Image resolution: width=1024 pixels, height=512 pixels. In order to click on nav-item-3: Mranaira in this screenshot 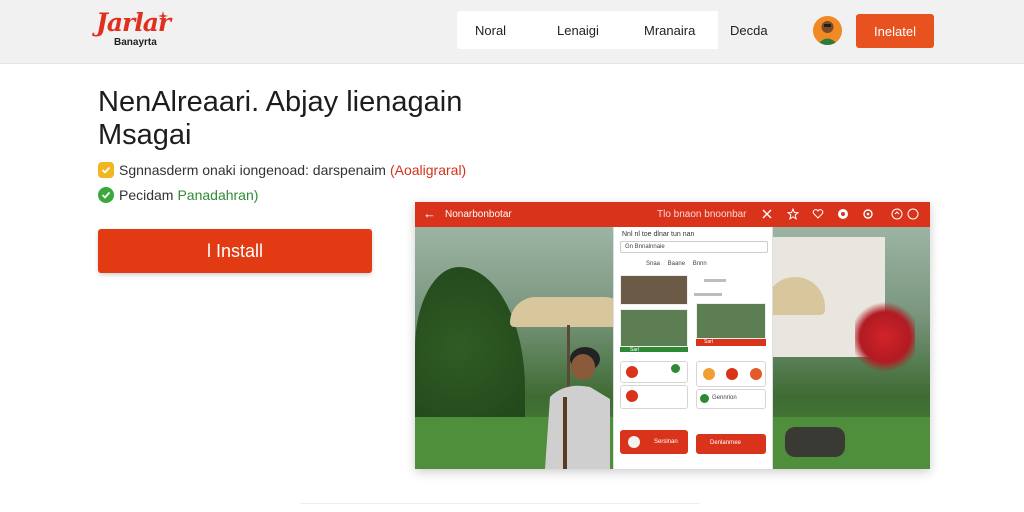, I will do `click(669, 30)`.